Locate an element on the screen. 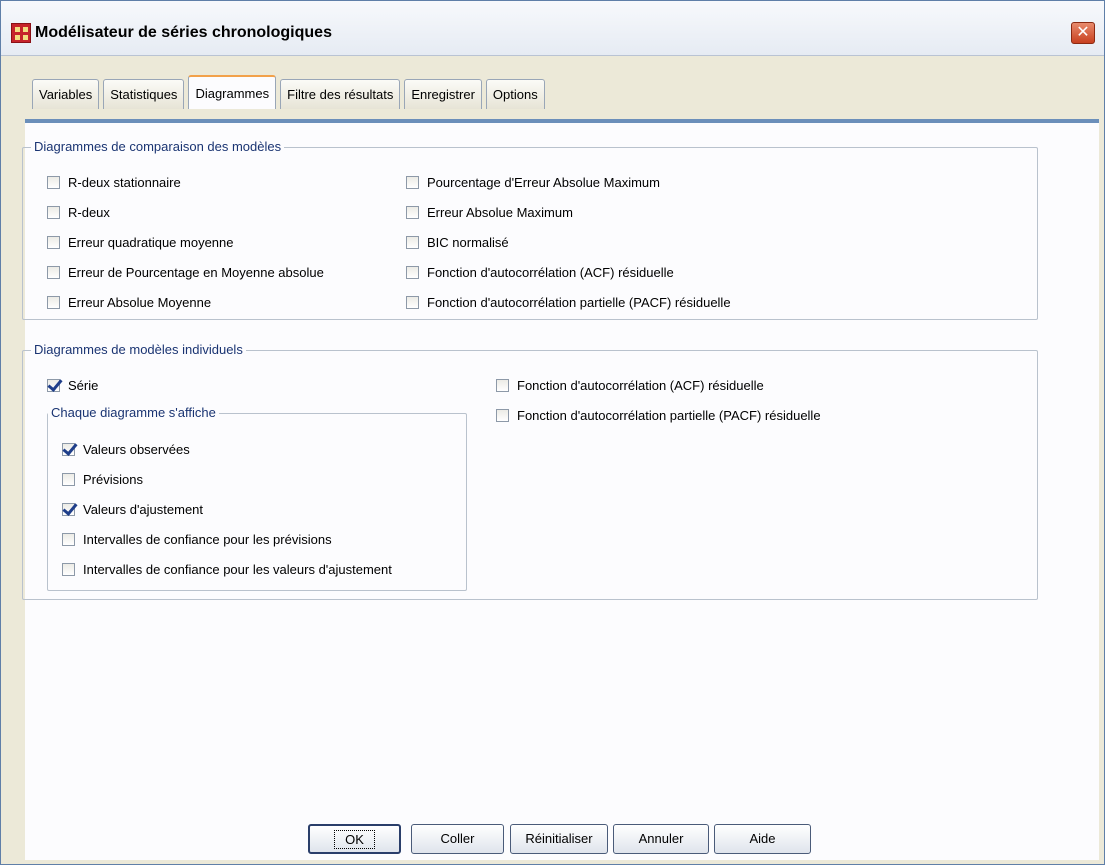 The height and width of the screenshot is (865, 1105). checkbox-pourcentage-erreur-absolue-maximum: Pourcentage d'Erreur Absolue Maximum is located at coordinates (533, 182).